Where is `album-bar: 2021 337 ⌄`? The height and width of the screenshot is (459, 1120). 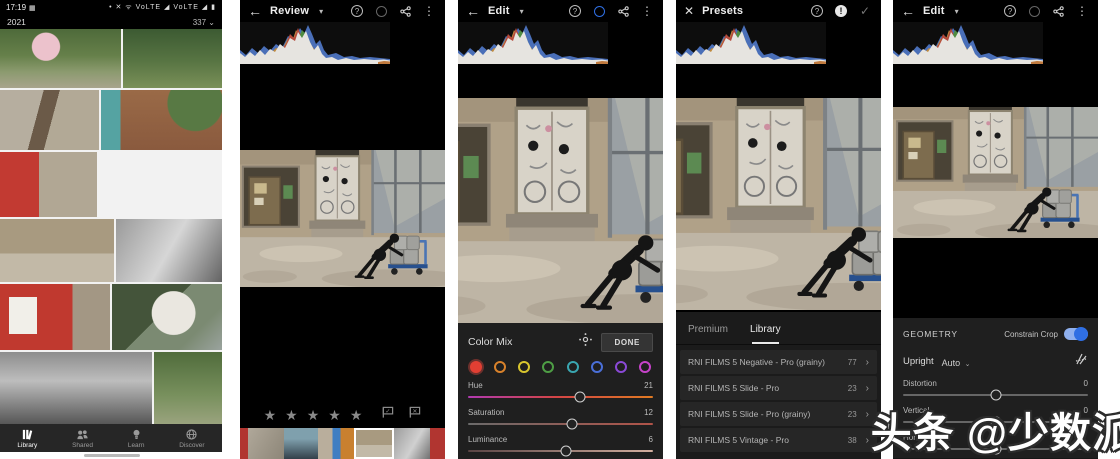 album-bar: 2021 337 ⌄ is located at coordinates (111, 22).